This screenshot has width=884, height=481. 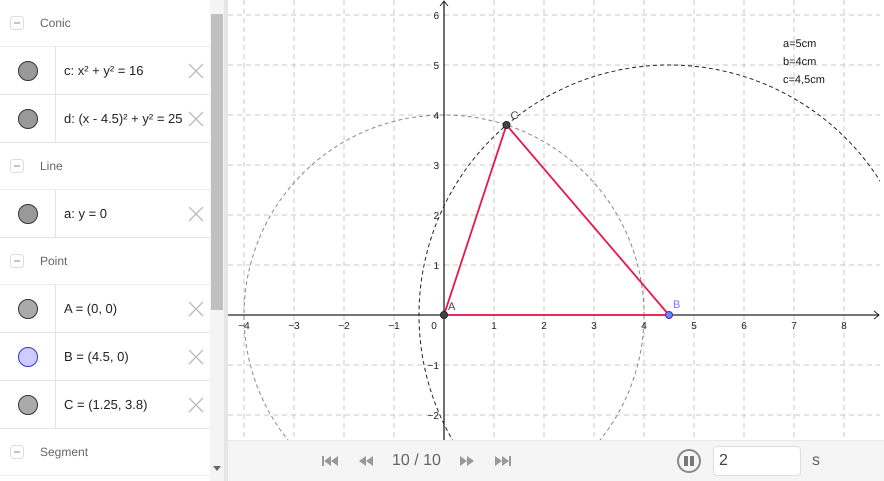 I want to click on object-definition: d: (x - 4.5)² + y² = 25, so click(x=126, y=118).